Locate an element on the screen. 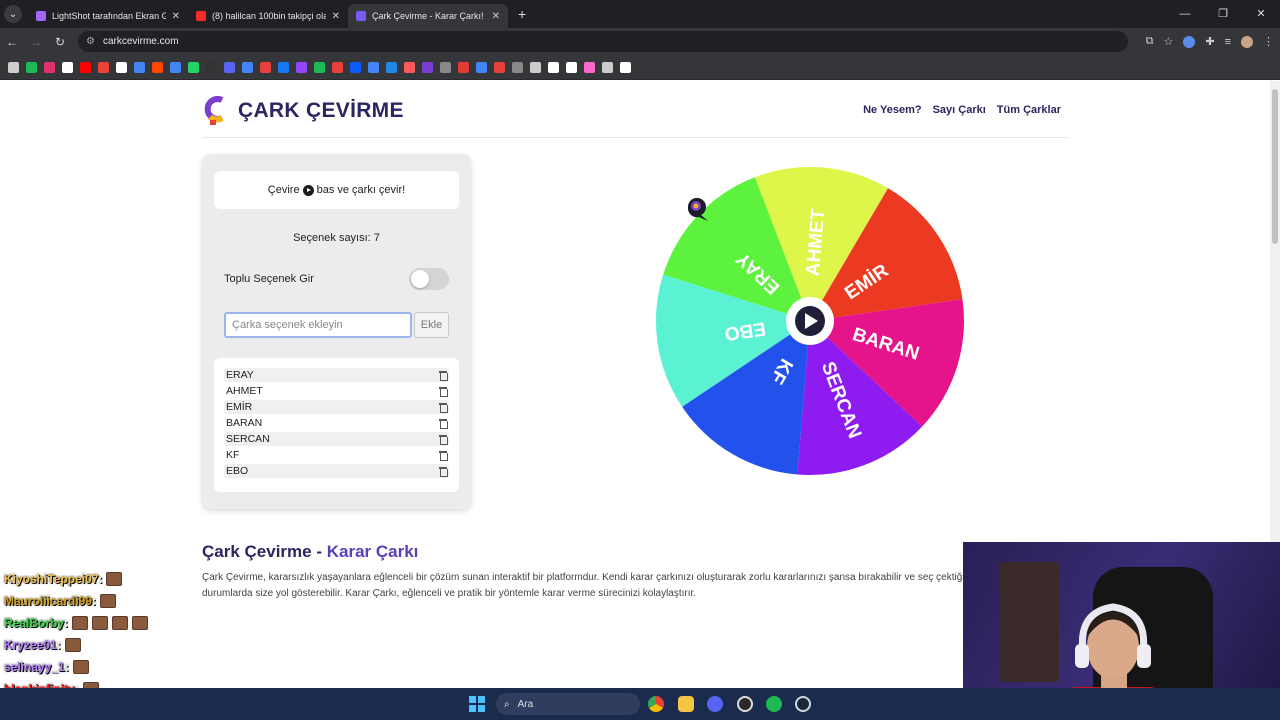 This screenshot has width=1280, height=720. tab-title: LightShot tarafından Ekran Görü is located at coordinates (109, 16).